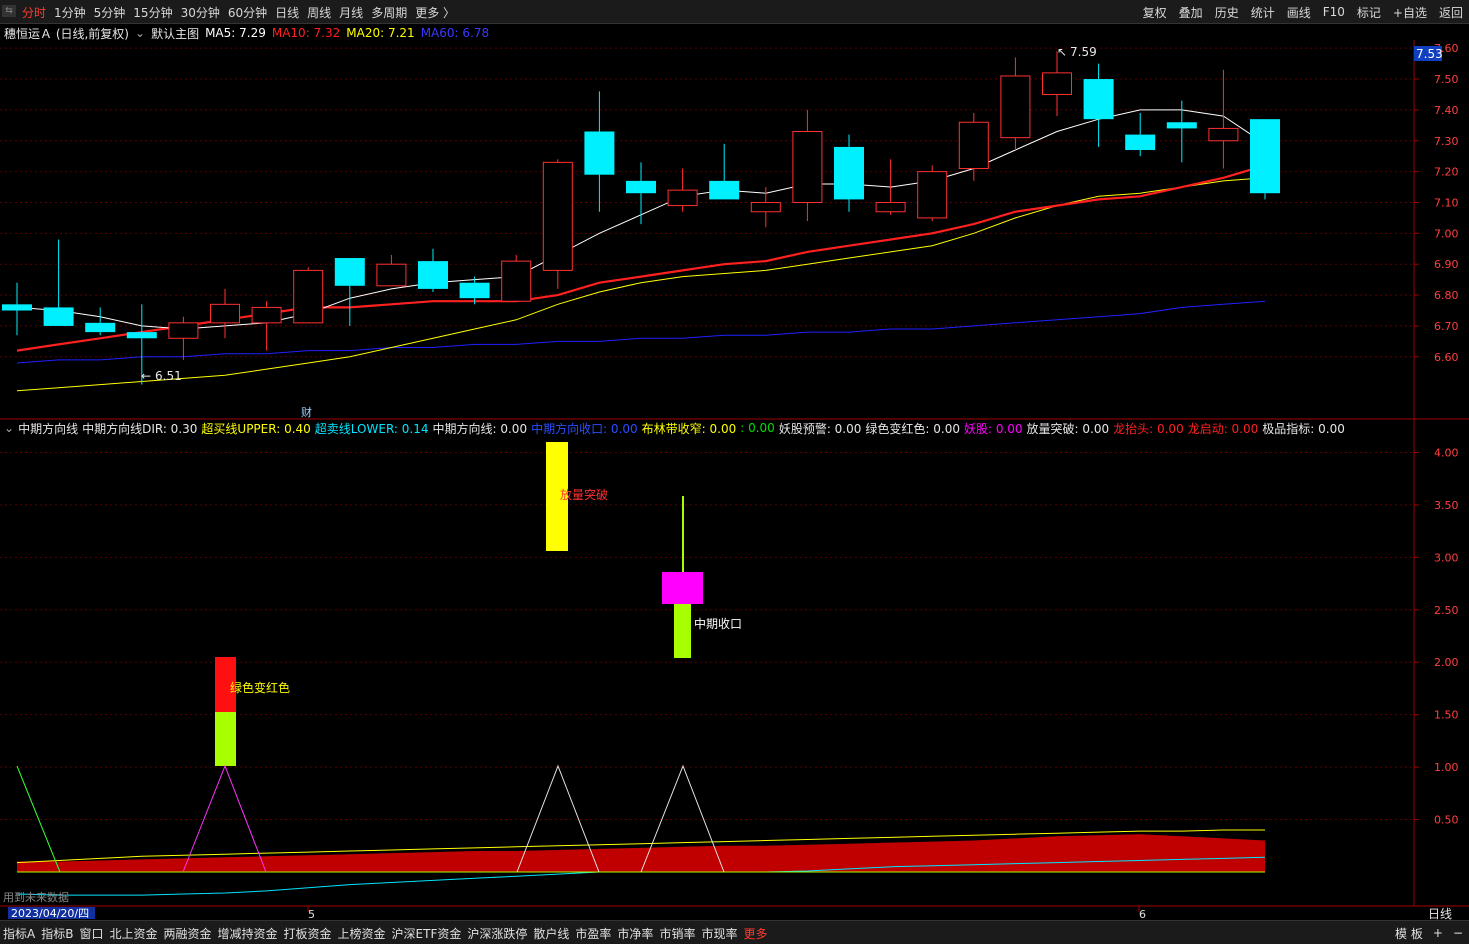 The width and height of the screenshot is (1469, 944). What do you see at coordinates (1446, 295) in the screenshot?
I see `price-tick-label: 6.80` at bounding box center [1446, 295].